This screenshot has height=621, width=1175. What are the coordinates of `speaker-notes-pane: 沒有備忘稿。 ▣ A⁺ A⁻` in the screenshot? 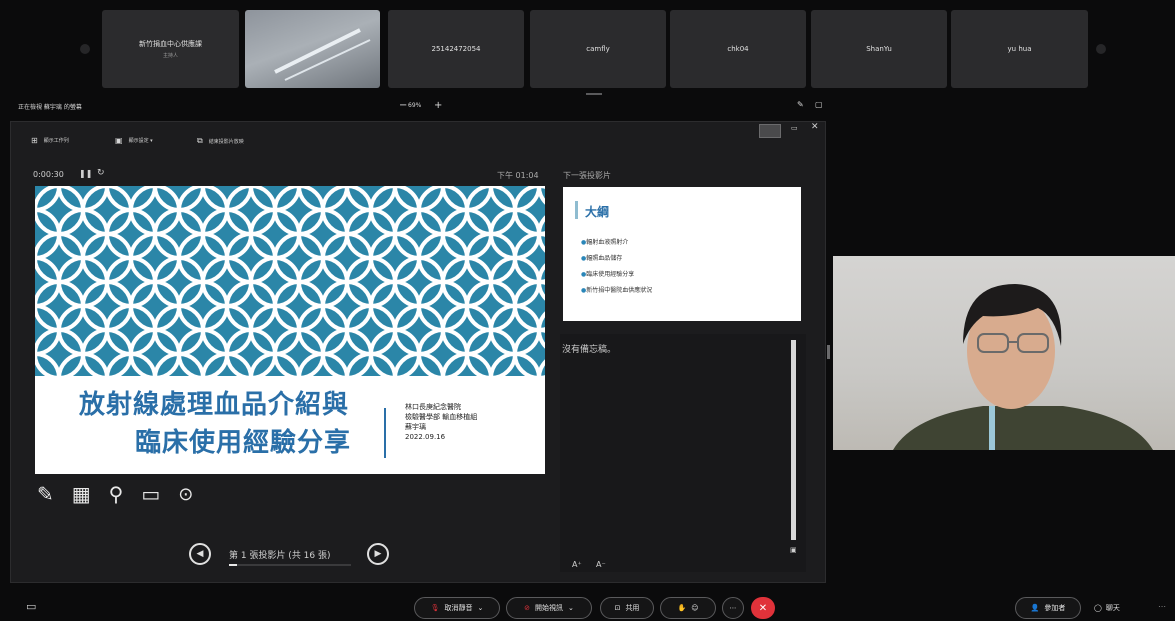 It's located at (683, 453).